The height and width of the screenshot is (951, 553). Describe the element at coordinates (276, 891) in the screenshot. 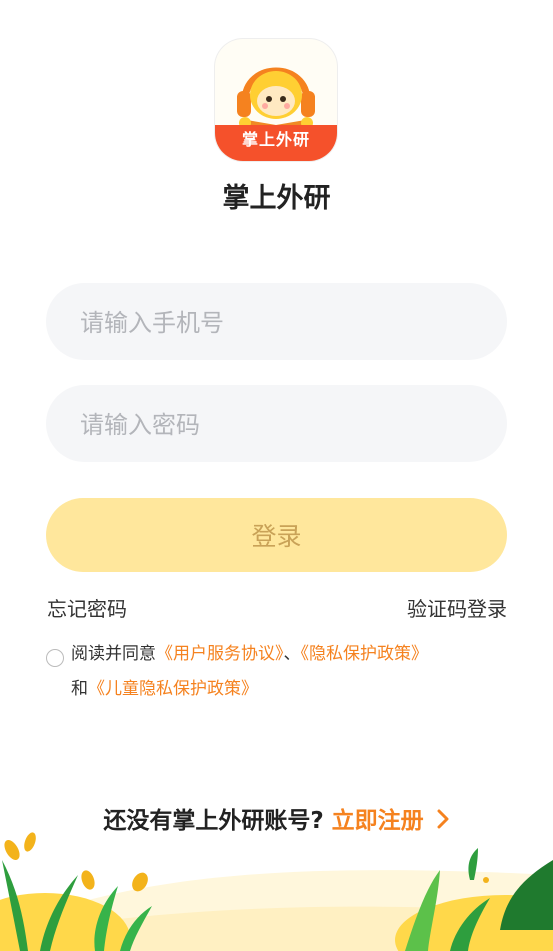

I see `bottom-scenery` at that location.